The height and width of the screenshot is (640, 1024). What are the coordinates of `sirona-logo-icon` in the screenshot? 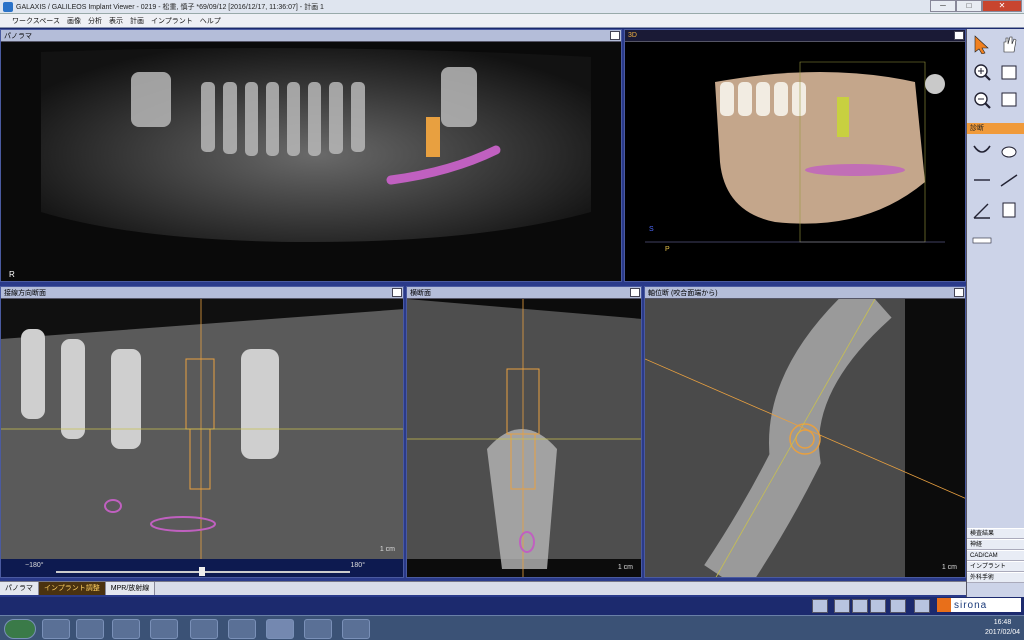 It's located at (944, 605).